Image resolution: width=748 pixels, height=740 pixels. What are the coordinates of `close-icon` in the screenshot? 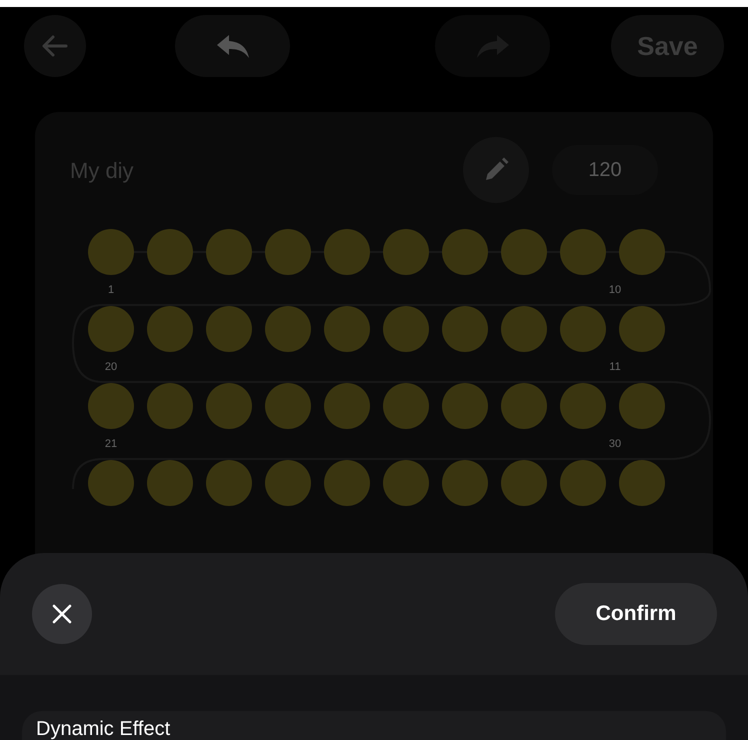 It's located at (62, 614).